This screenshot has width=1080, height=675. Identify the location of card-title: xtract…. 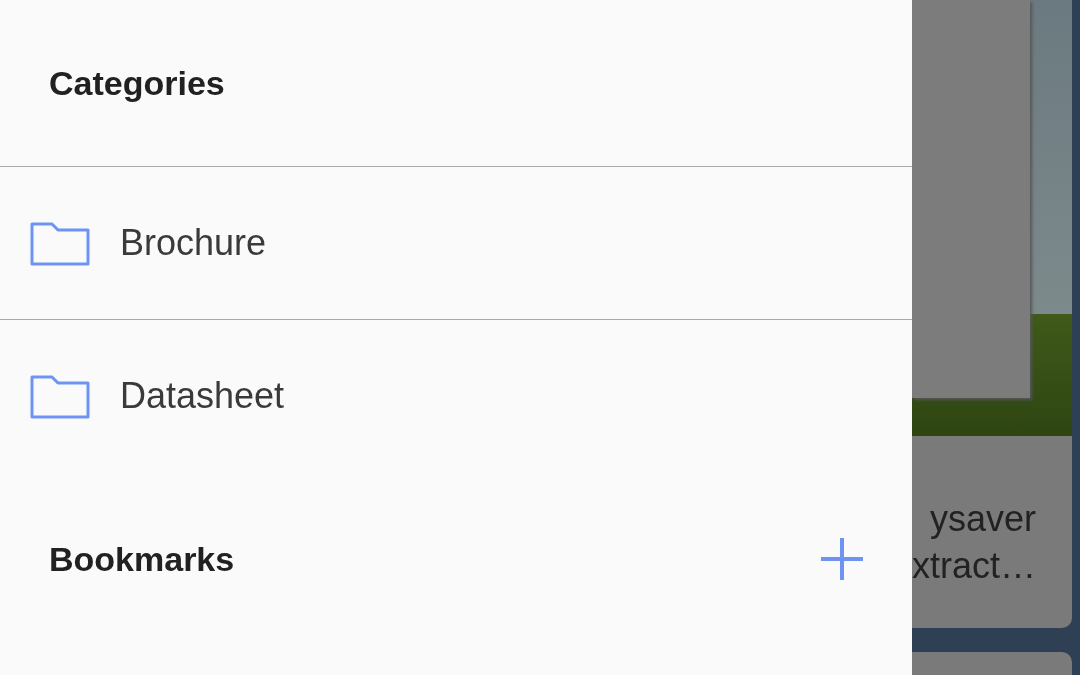
(974, 566).